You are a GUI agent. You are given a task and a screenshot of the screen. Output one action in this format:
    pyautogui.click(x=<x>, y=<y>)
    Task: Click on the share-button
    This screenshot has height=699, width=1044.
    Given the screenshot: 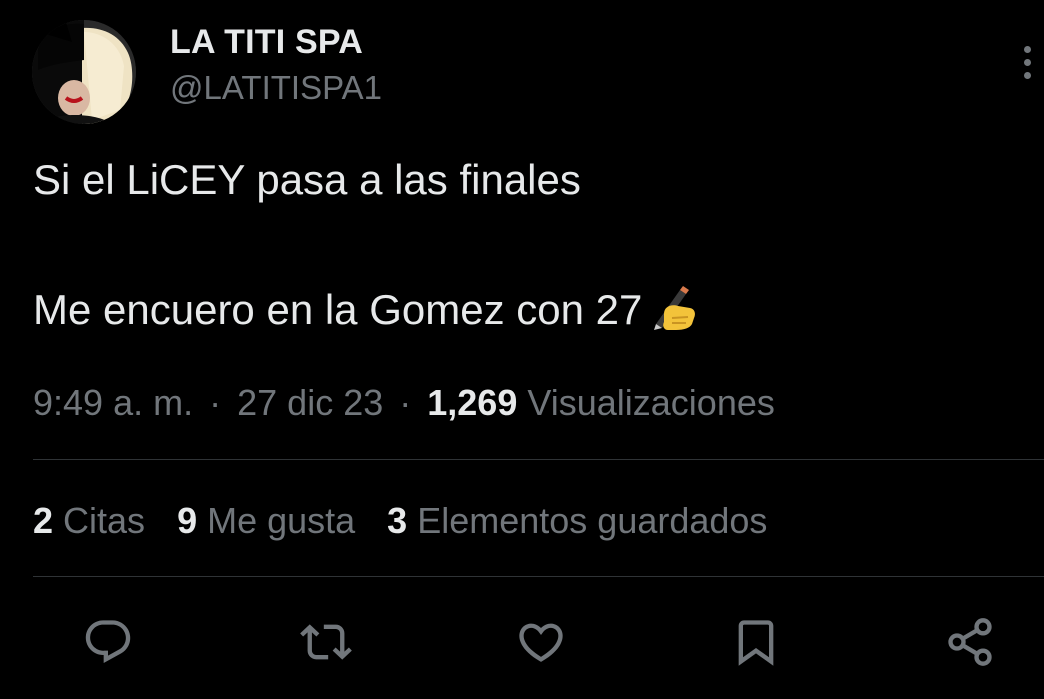 What is the action you would take?
    pyautogui.click(x=970, y=642)
    